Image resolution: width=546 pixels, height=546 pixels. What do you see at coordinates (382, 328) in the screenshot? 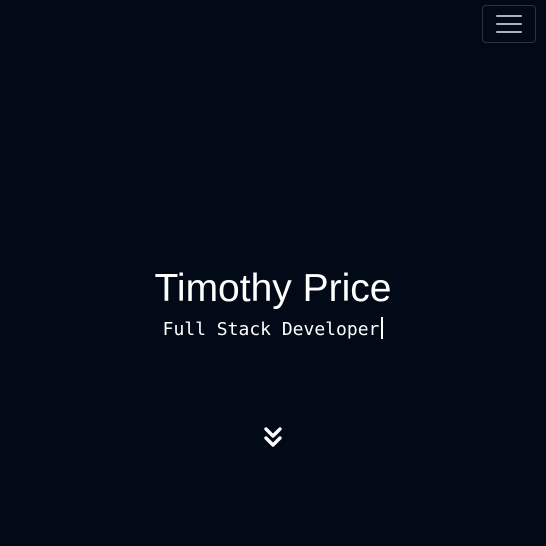
I see `typing-cursor` at bounding box center [382, 328].